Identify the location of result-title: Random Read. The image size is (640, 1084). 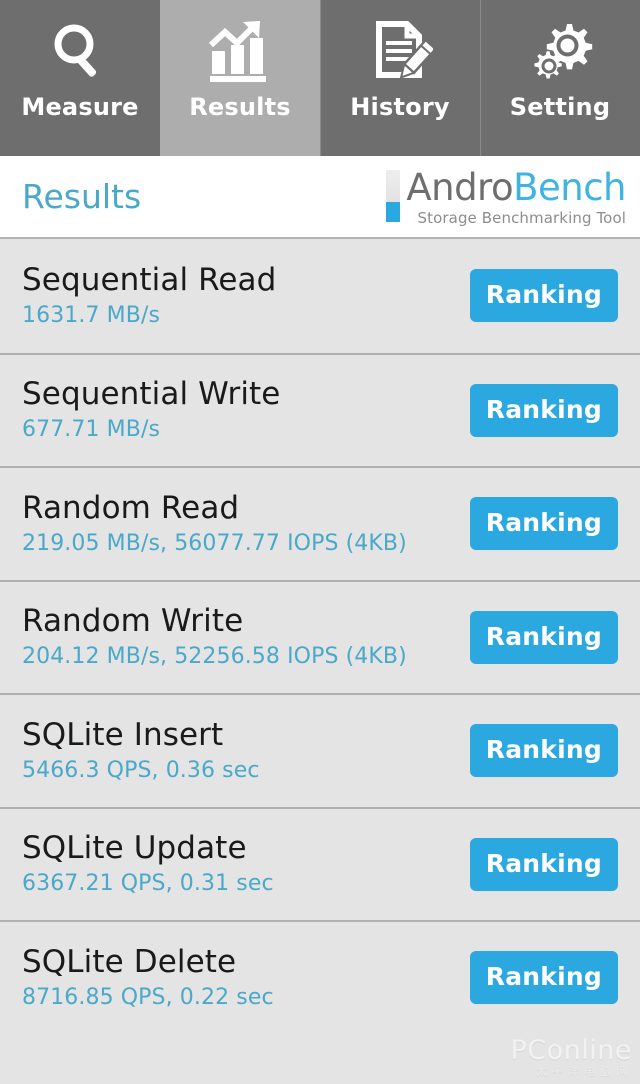
(131, 507).